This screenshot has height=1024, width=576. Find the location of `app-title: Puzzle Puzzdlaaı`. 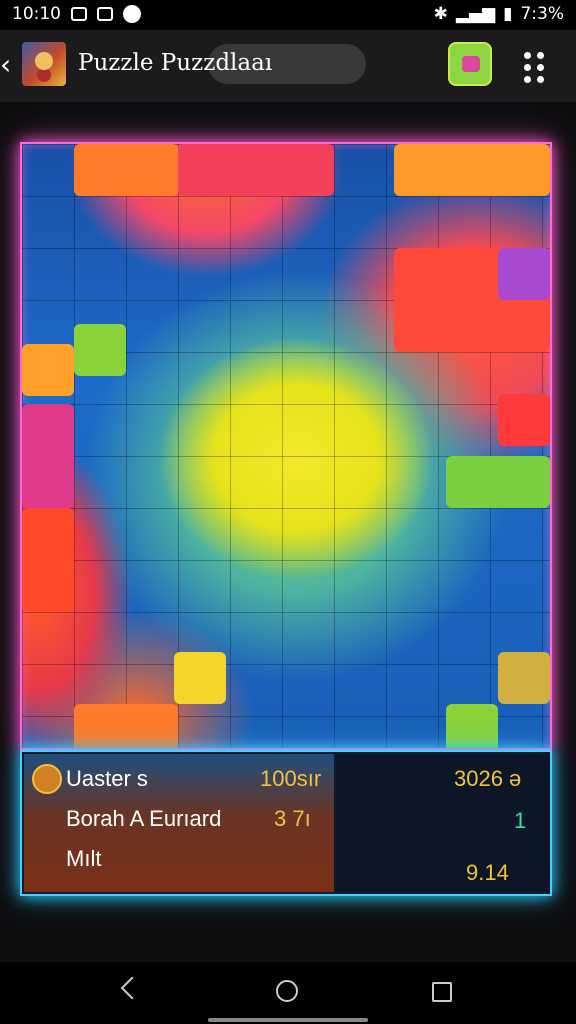

app-title: Puzzle Puzzdlaaı is located at coordinates (175, 63).